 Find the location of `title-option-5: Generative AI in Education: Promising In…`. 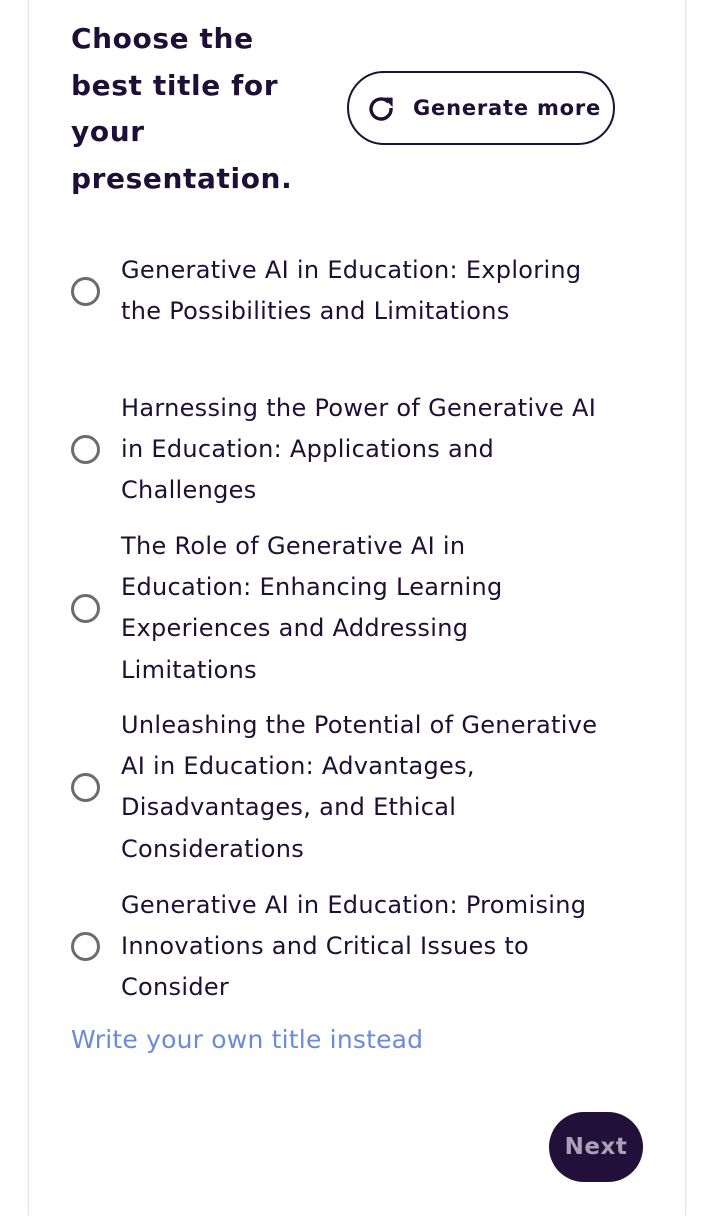

title-option-5: Generative AI in Education: Promising In… is located at coordinates (338, 947).